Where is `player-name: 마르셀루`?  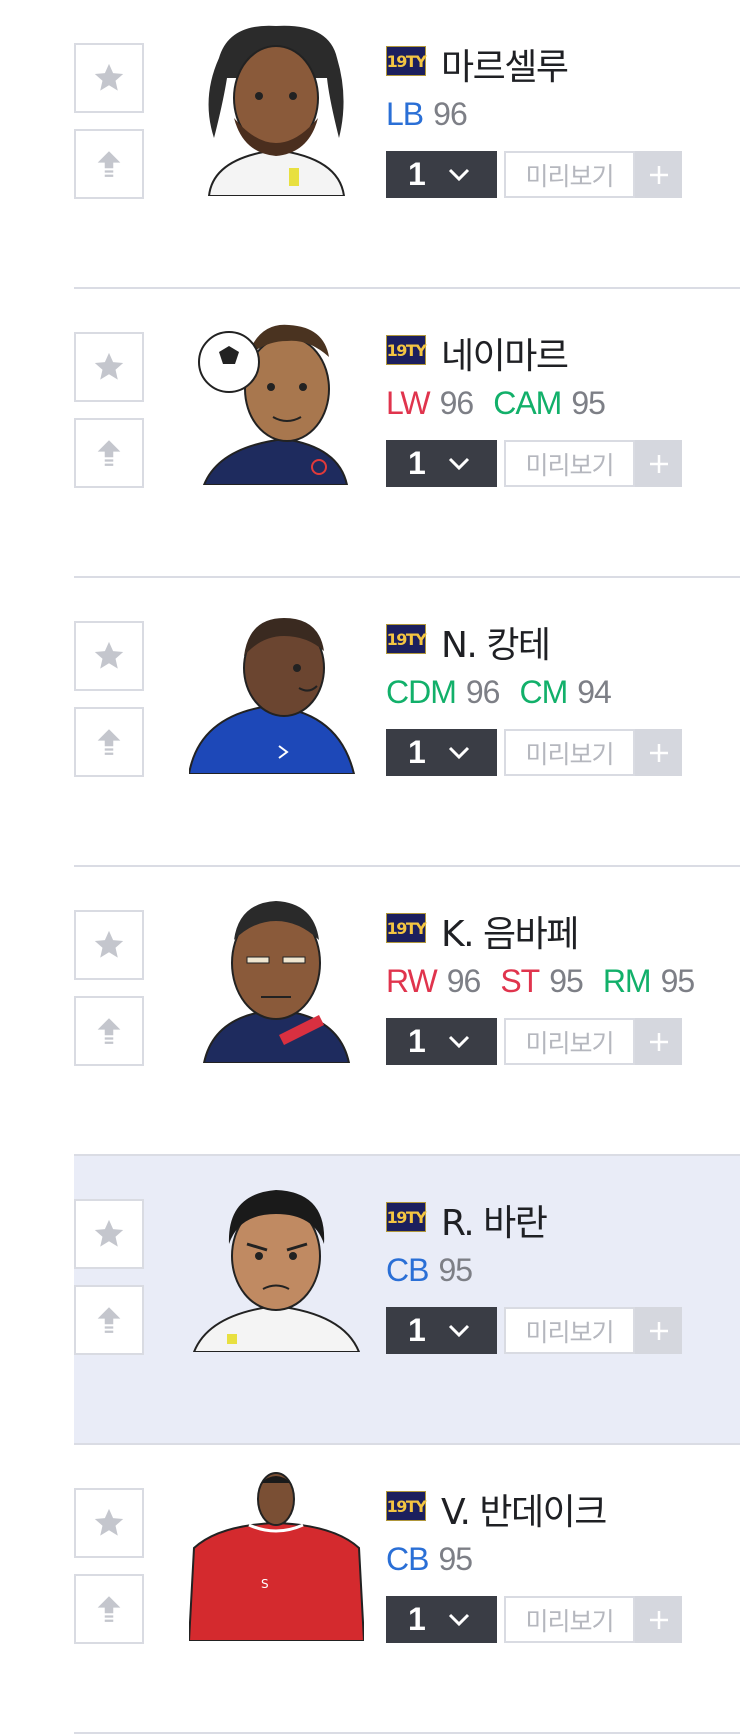 player-name: 마르셀루 is located at coordinates (505, 64).